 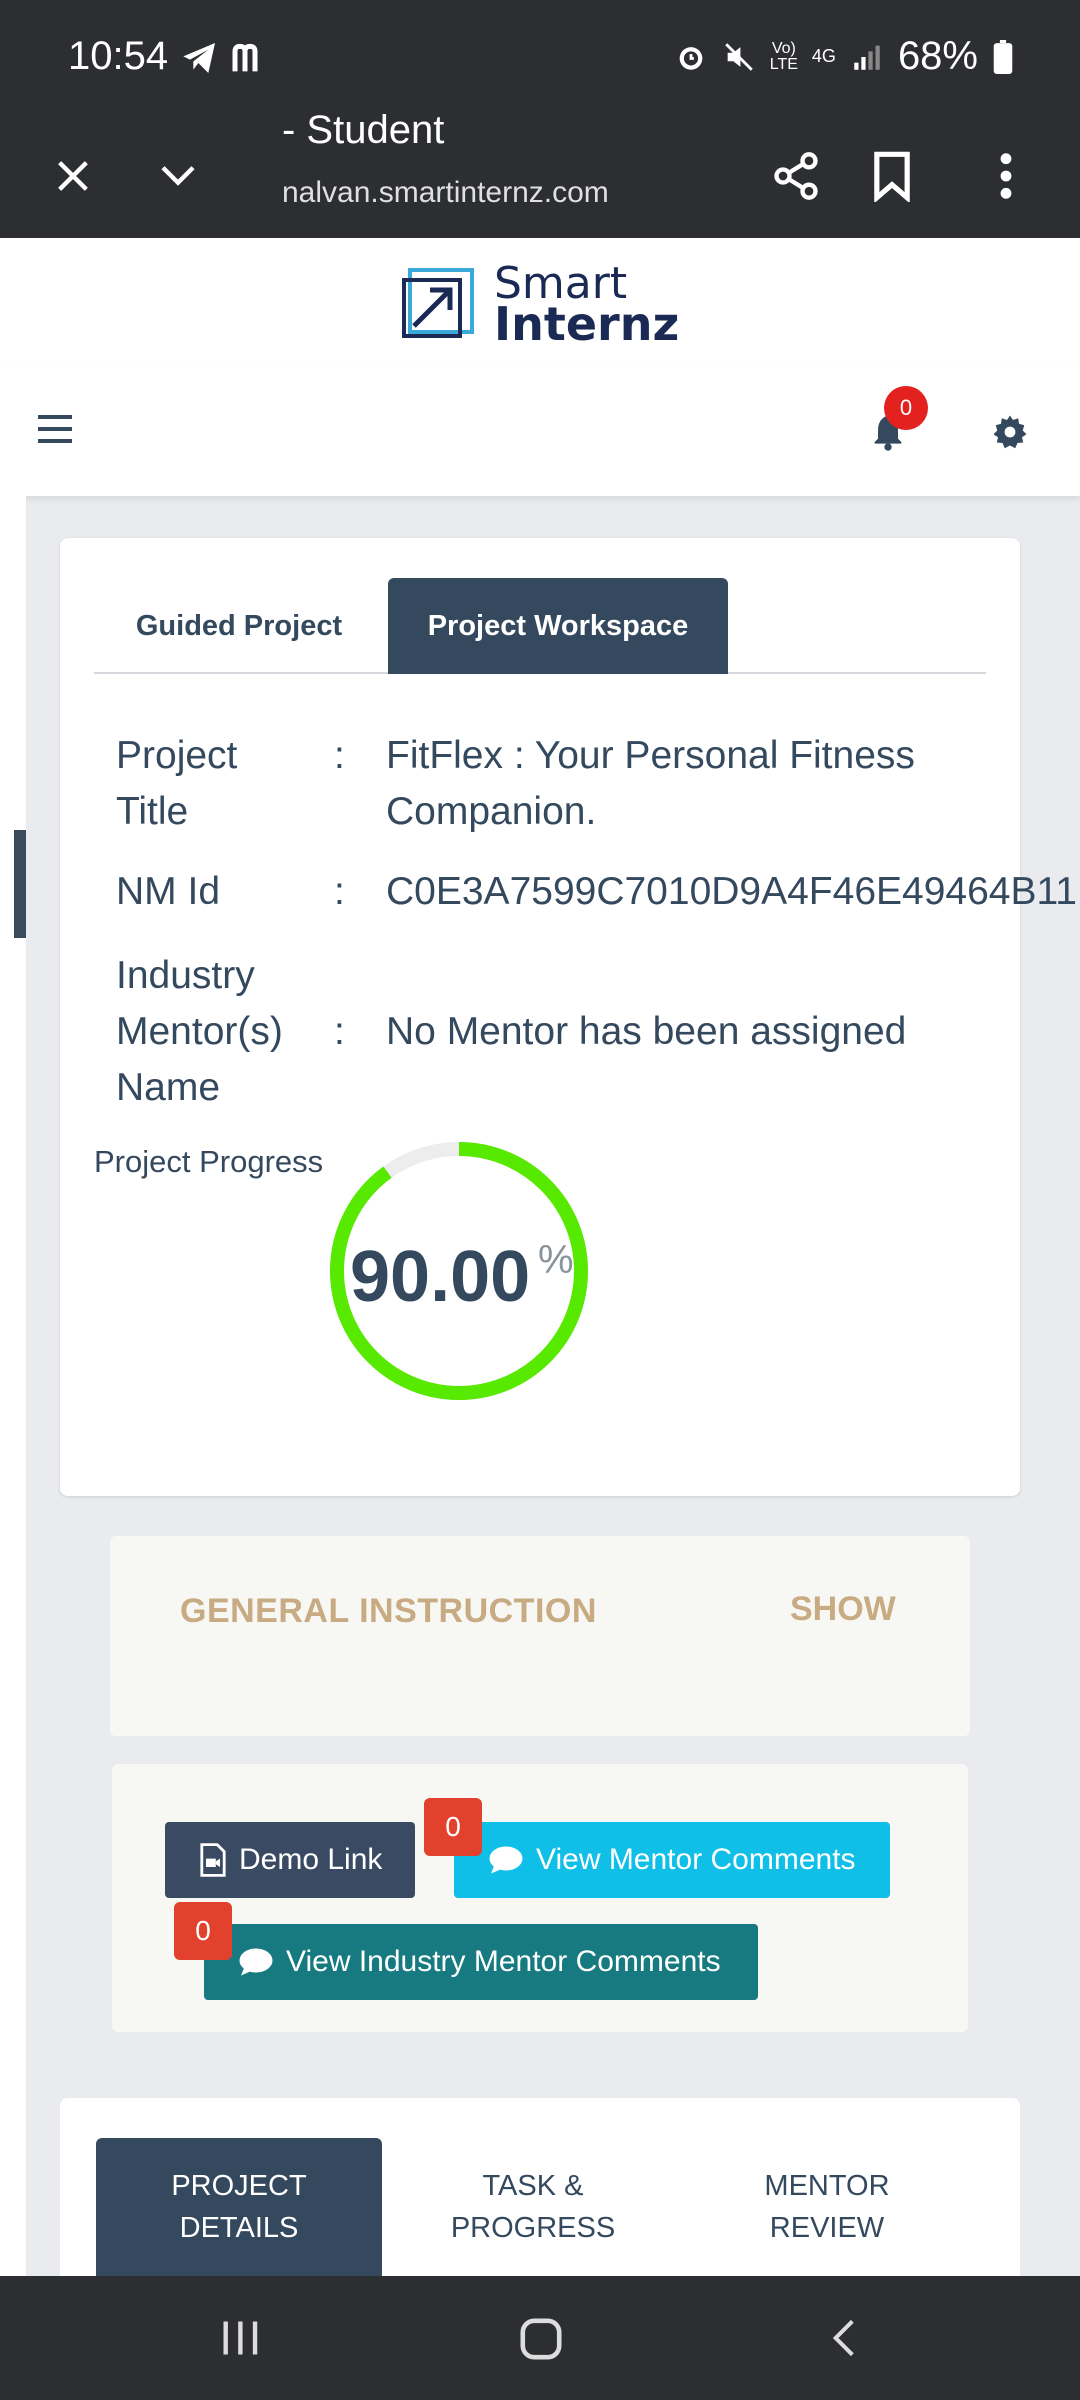 What do you see at coordinates (1003, 56) in the screenshot?
I see `battery-icon` at bounding box center [1003, 56].